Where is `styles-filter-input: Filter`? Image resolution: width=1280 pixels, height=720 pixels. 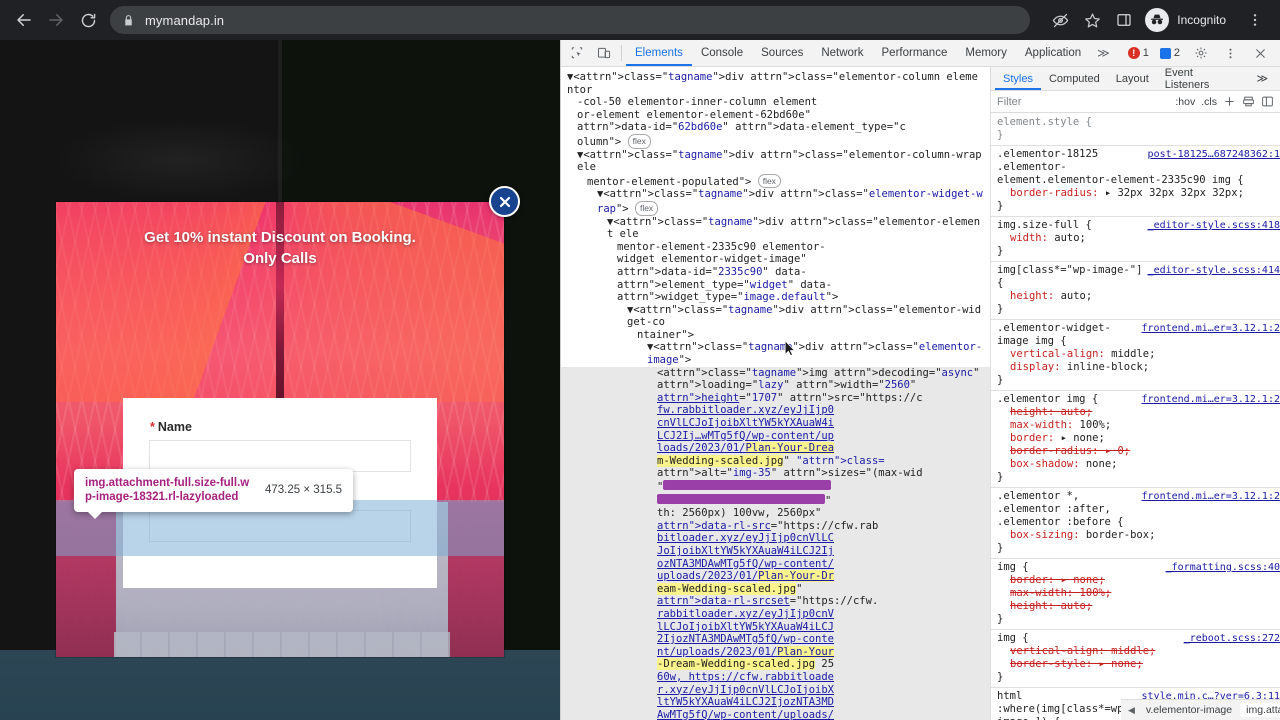 styles-filter-input: Filter is located at coordinates (1083, 102).